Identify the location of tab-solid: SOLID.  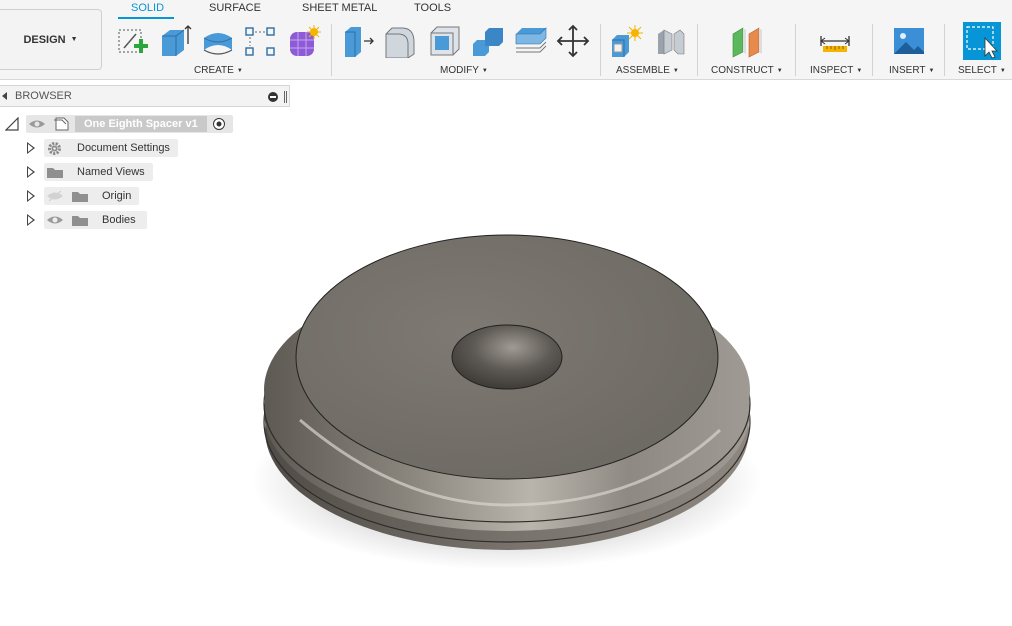
(147, 8).